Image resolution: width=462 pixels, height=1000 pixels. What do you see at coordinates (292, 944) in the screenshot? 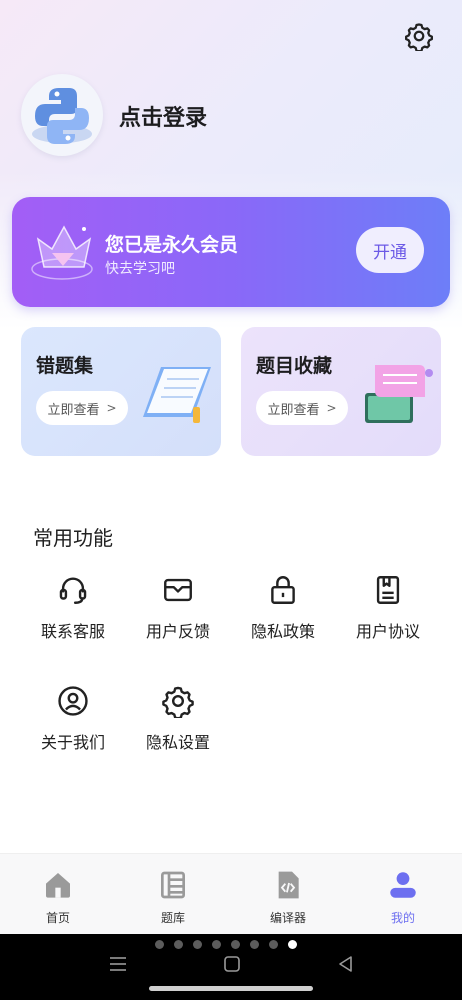
I see `page-dot-active` at bounding box center [292, 944].